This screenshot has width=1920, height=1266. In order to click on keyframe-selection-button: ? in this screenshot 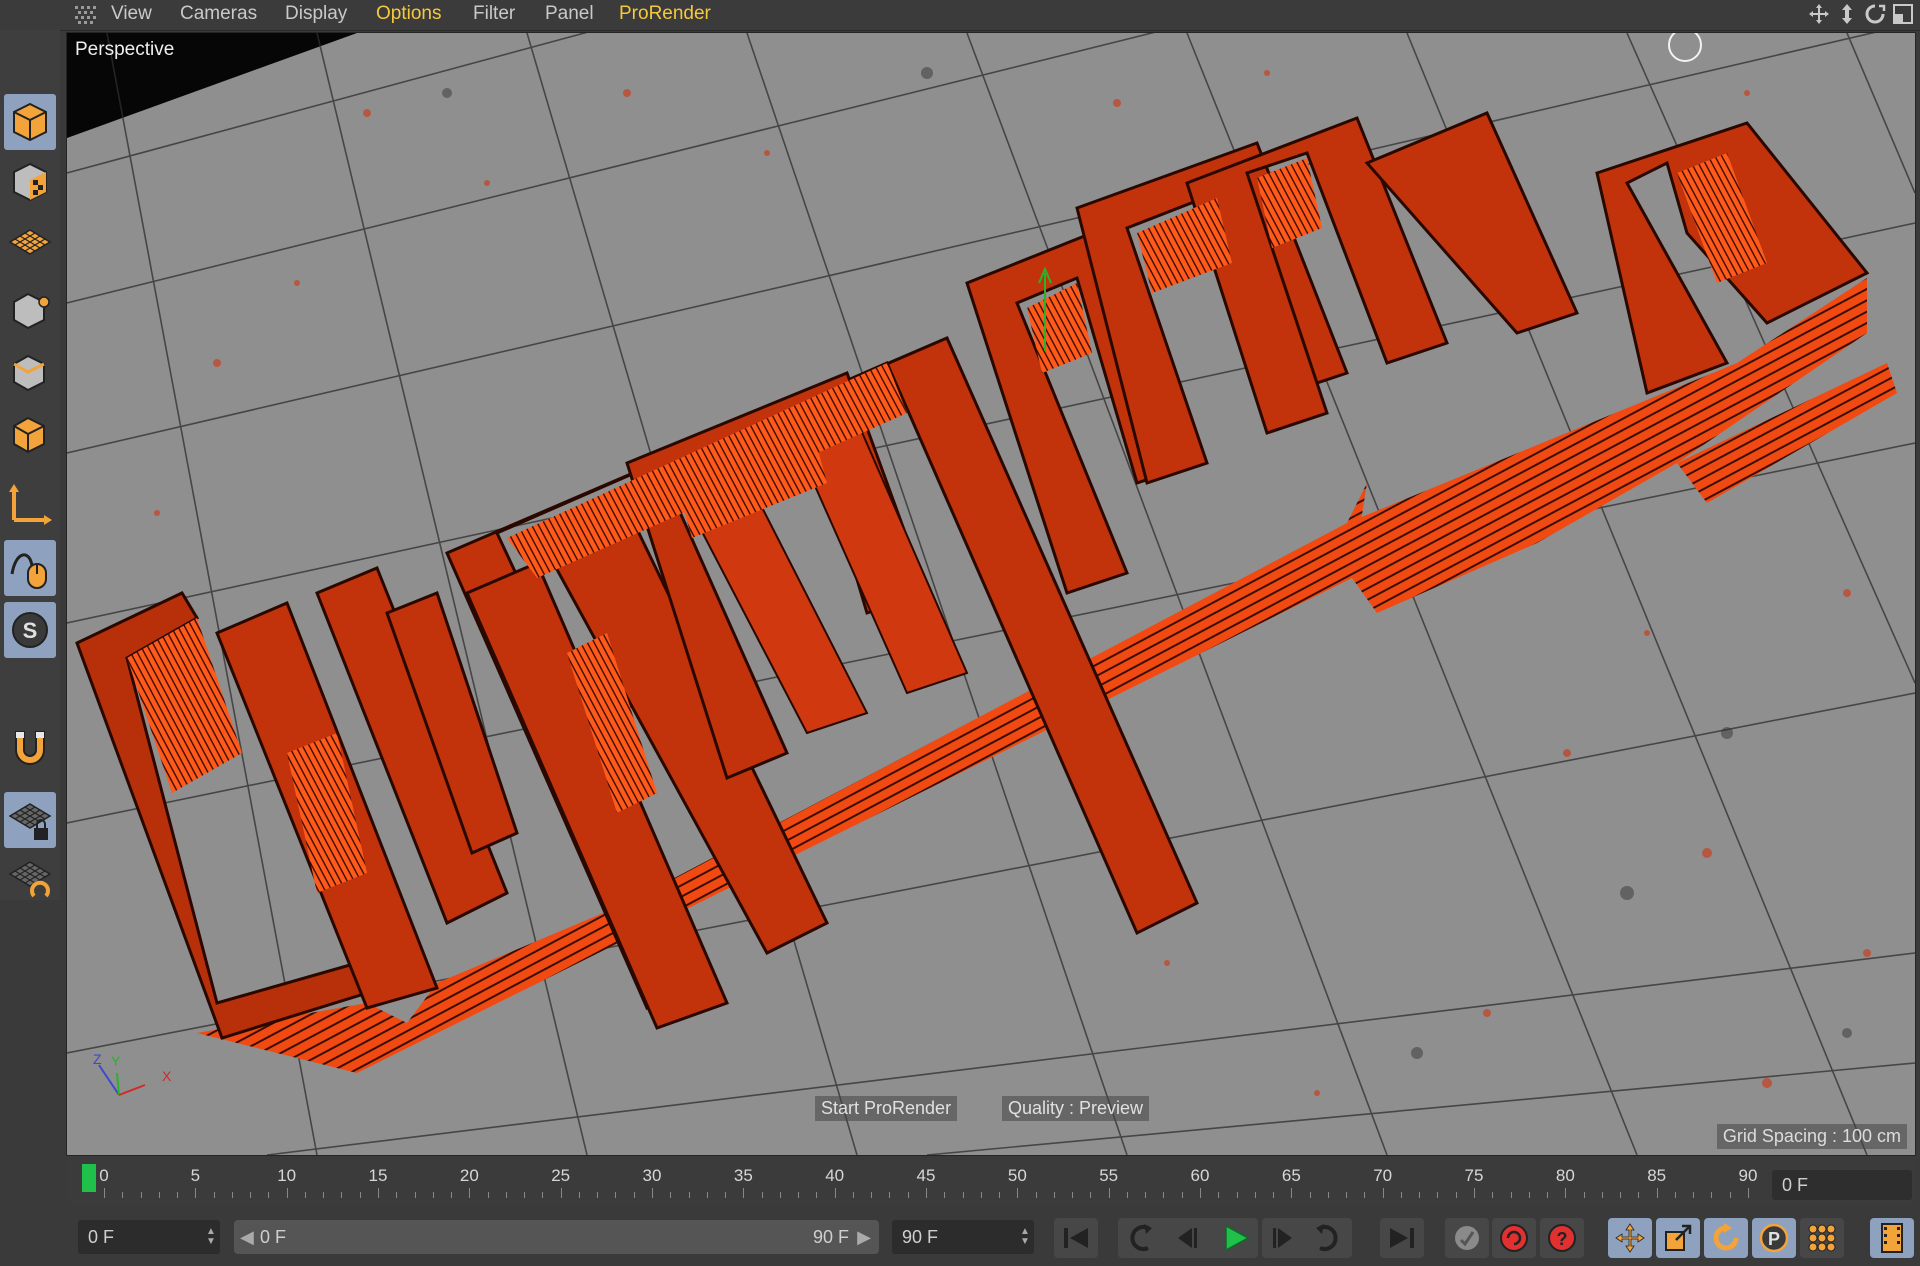, I will do `click(1562, 1238)`.